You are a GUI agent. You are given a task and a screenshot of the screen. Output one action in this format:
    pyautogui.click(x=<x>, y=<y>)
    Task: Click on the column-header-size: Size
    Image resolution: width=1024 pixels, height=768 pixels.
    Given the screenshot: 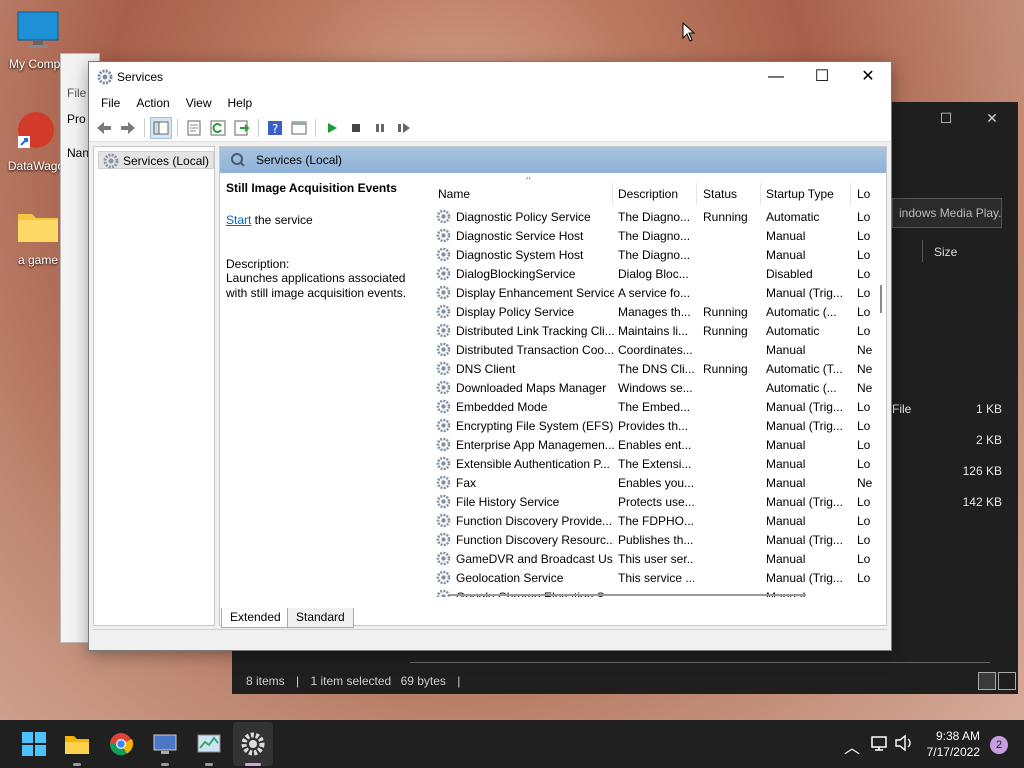 What is the action you would take?
    pyautogui.click(x=945, y=252)
    